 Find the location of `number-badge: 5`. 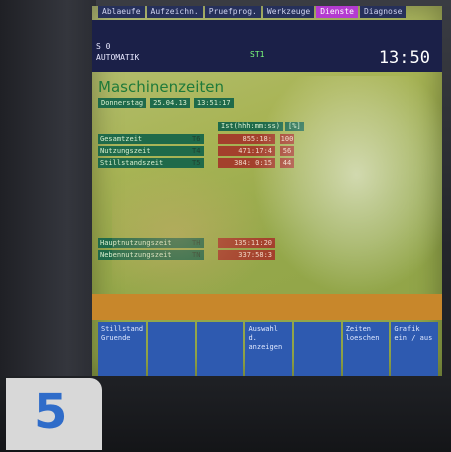

number-badge: 5 is located at coordinates (54, 414).